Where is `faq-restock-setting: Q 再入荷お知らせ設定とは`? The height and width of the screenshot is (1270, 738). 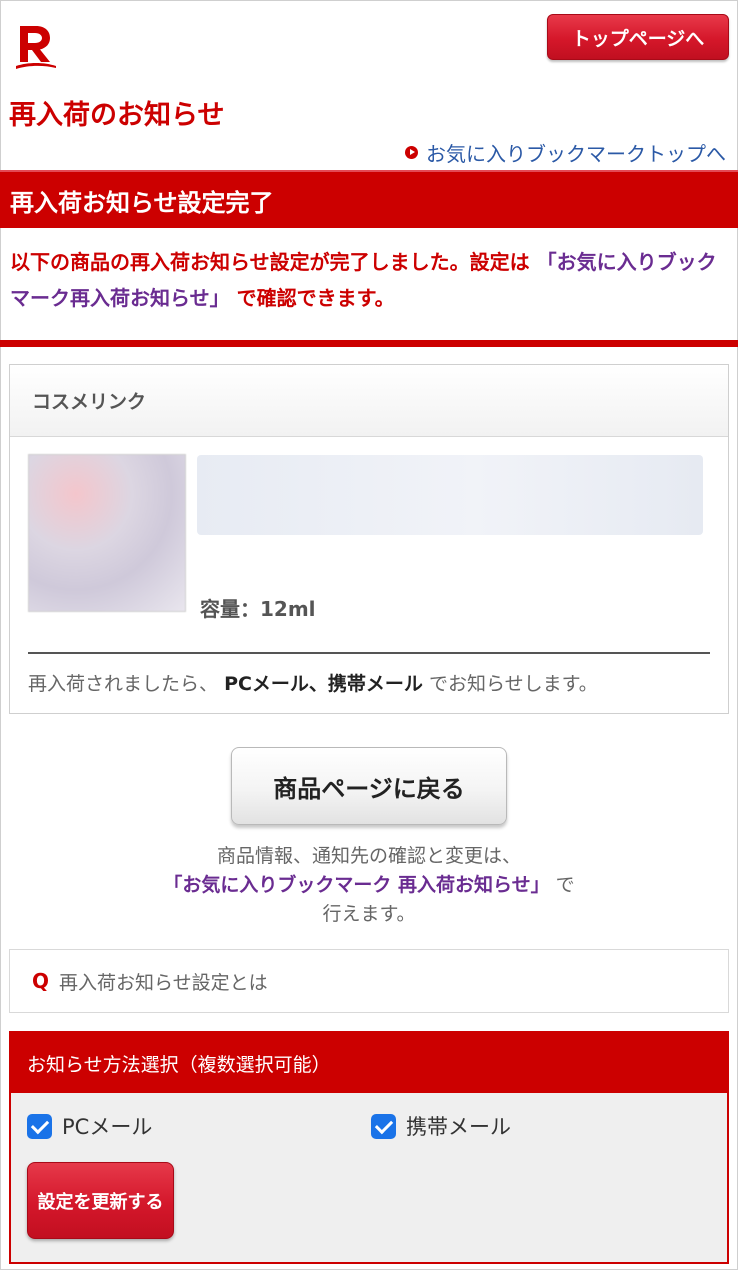 faq-restock-setting: Q 再入荷お知らせ設定とは is located at coordinates (369, 981).